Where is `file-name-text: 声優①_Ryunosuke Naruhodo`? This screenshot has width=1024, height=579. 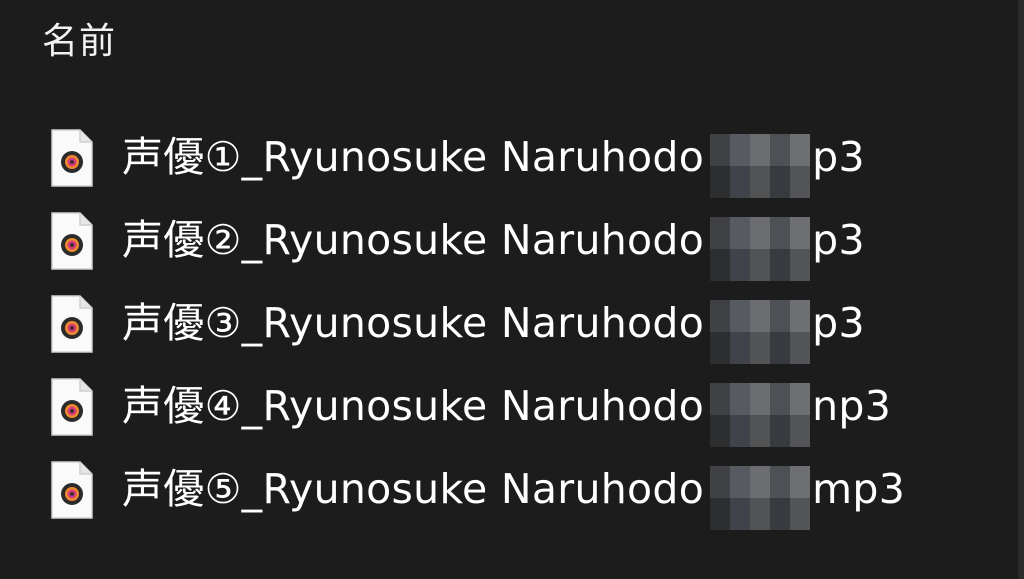
file-name-text: 声優①_Ryunosuke Naruhodo is located at coordinates (413, 157).